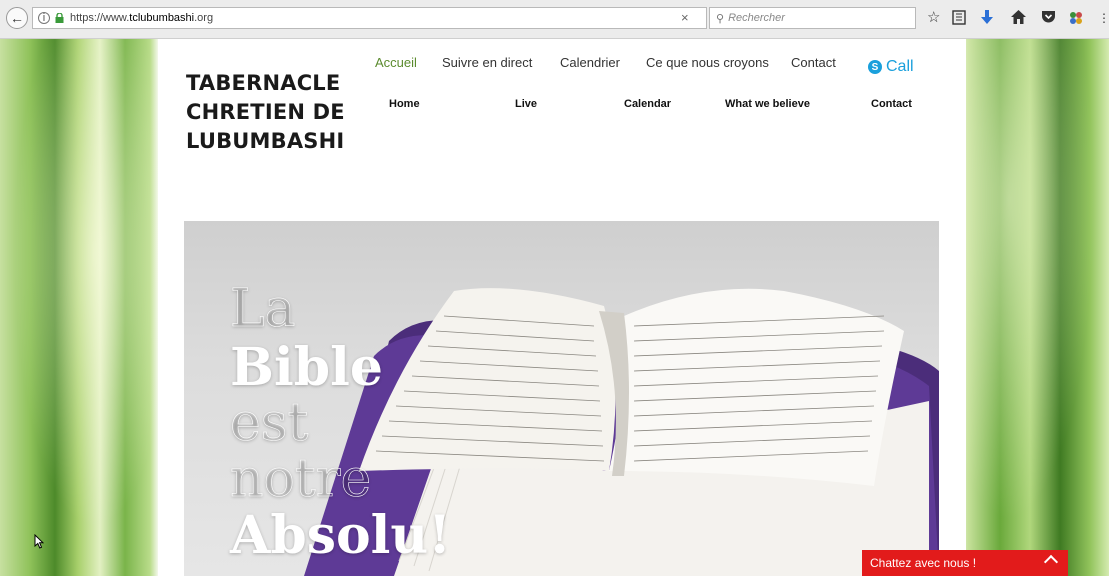  What do you see at coordinates (404, 104) in the screenshot?
I see `nav-home: Home` at bounding box center [404, 104].